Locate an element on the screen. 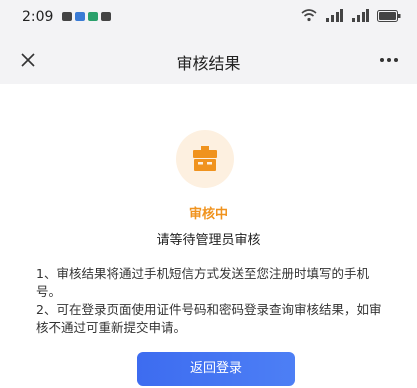 Image resolution: width=417 pixels, height=388 pixels. status-bar: 2:09 is located at coordinates (208, 18).